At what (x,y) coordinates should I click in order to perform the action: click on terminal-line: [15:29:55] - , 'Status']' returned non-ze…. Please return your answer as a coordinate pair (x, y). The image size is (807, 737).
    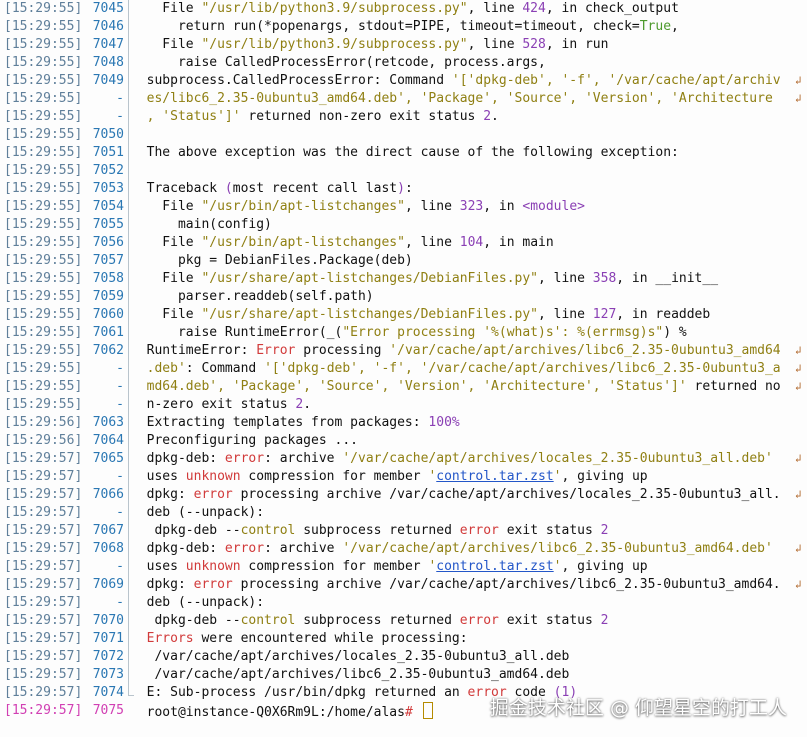
    Looking at the image, I should click on (403, 117).